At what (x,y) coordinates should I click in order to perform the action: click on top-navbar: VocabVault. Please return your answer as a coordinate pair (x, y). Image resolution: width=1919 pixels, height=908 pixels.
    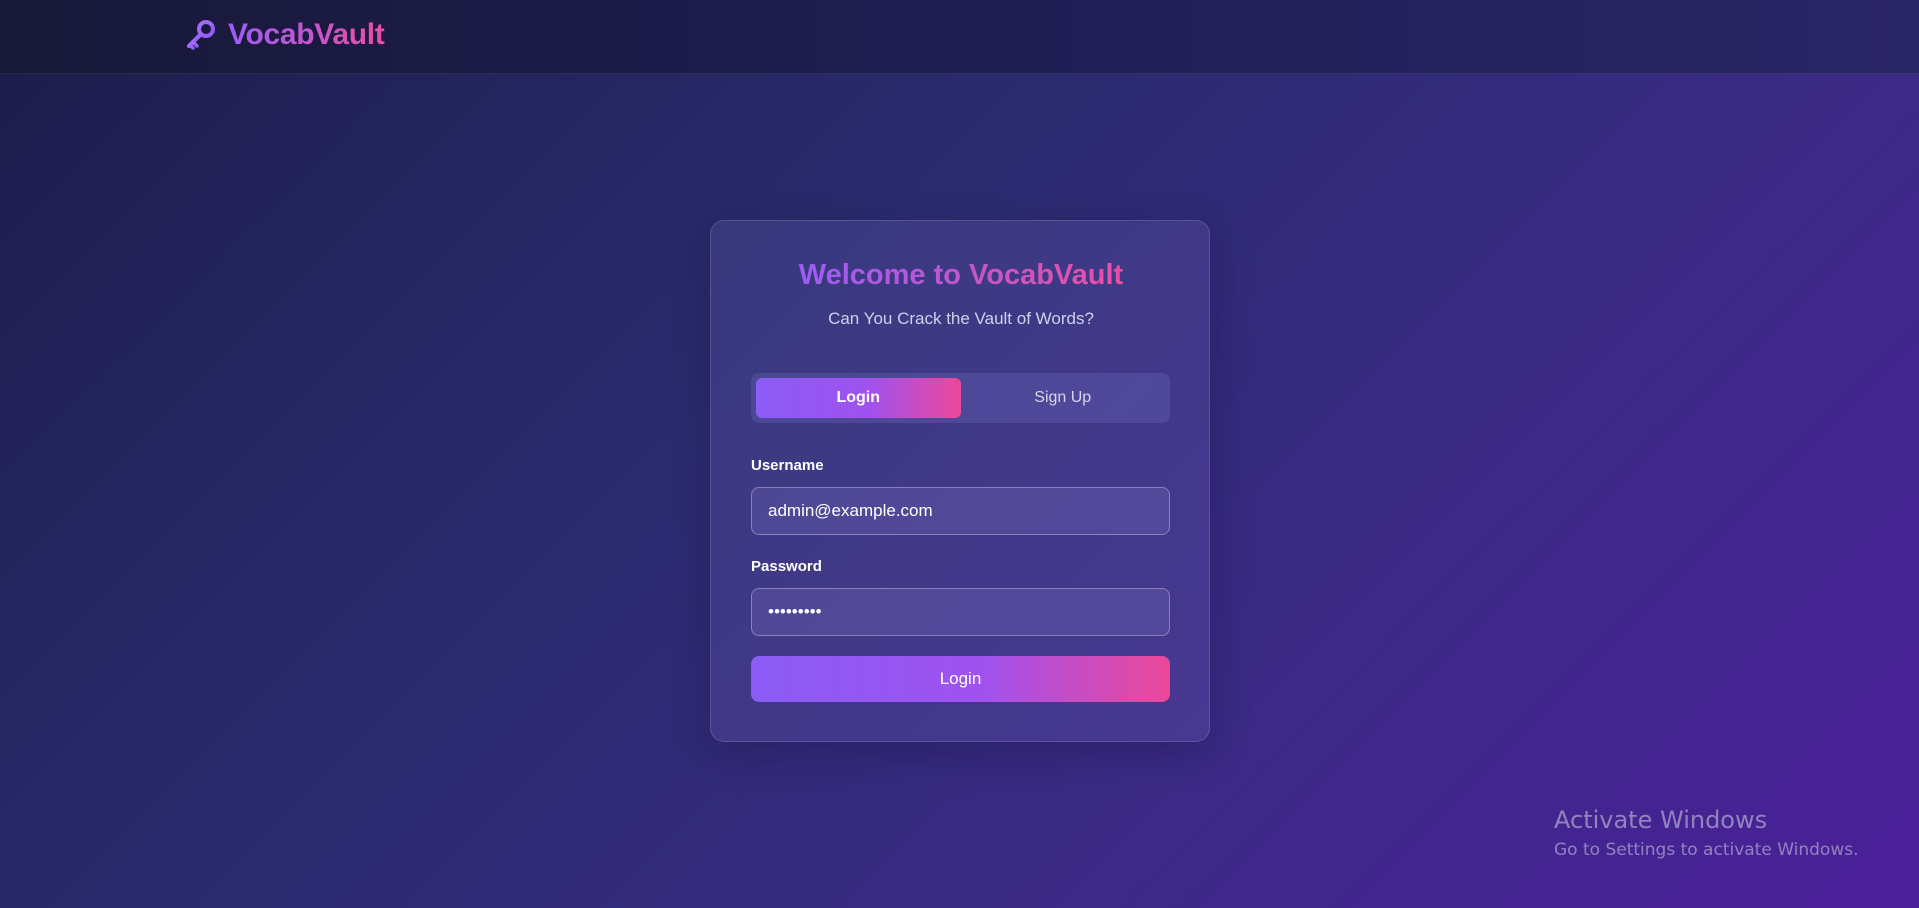
    Looking at the image, I should click on (959, 37).